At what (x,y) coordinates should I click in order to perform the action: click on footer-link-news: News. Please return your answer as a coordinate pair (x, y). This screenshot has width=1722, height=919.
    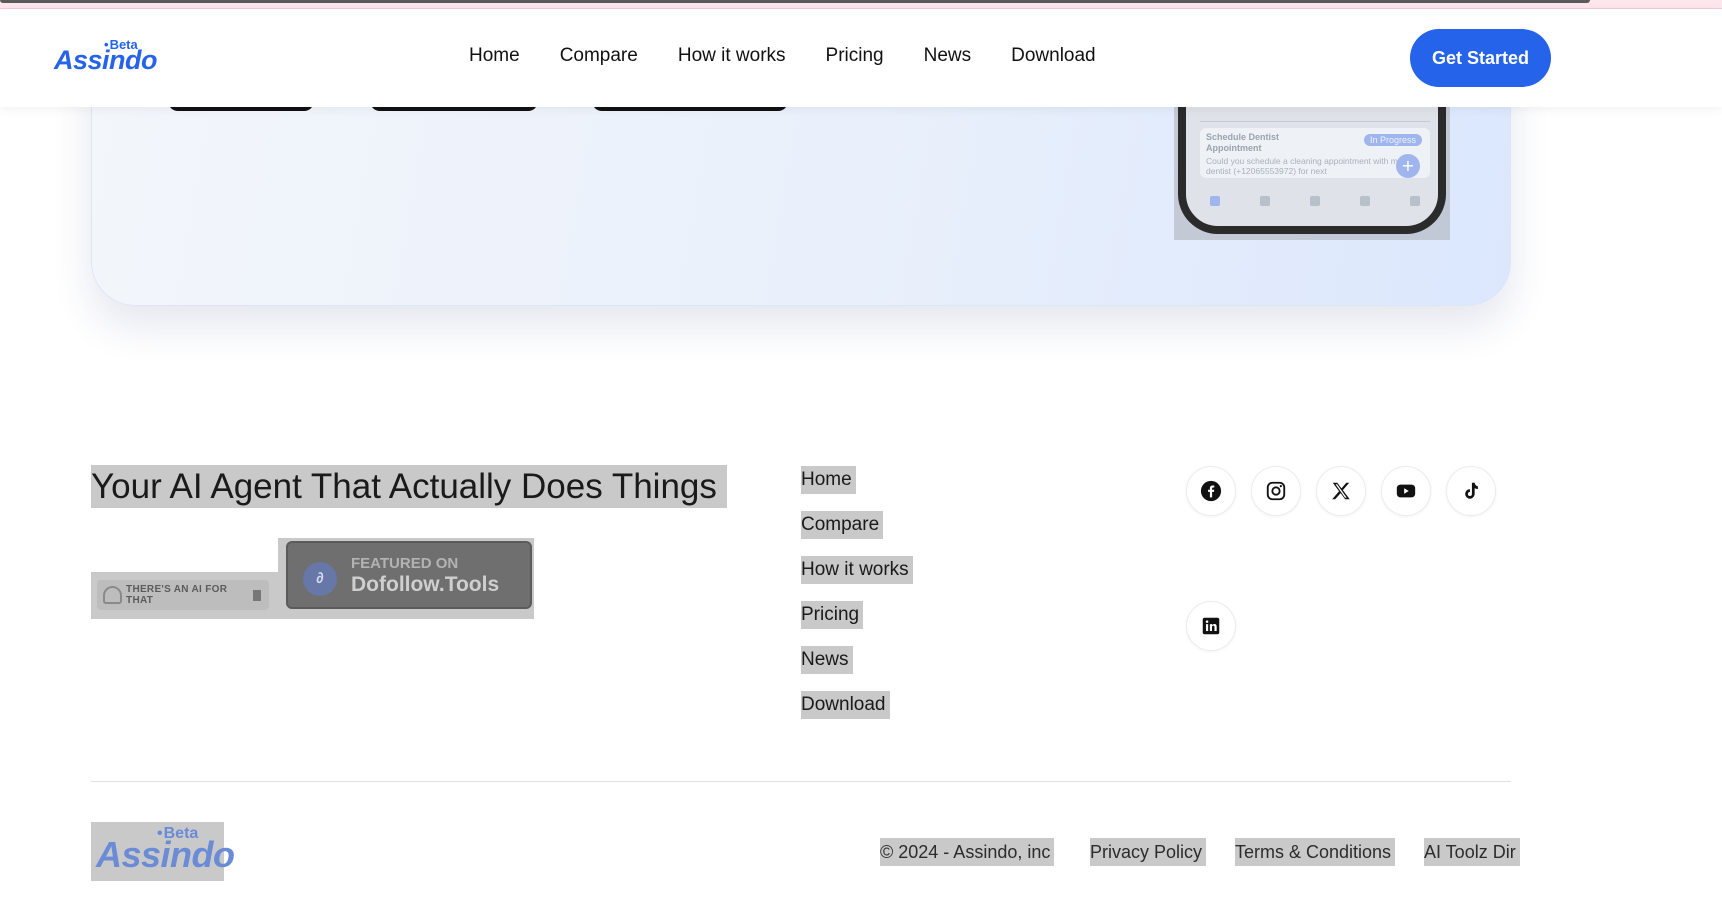
    Looking at the image, I should click on (827, 660).